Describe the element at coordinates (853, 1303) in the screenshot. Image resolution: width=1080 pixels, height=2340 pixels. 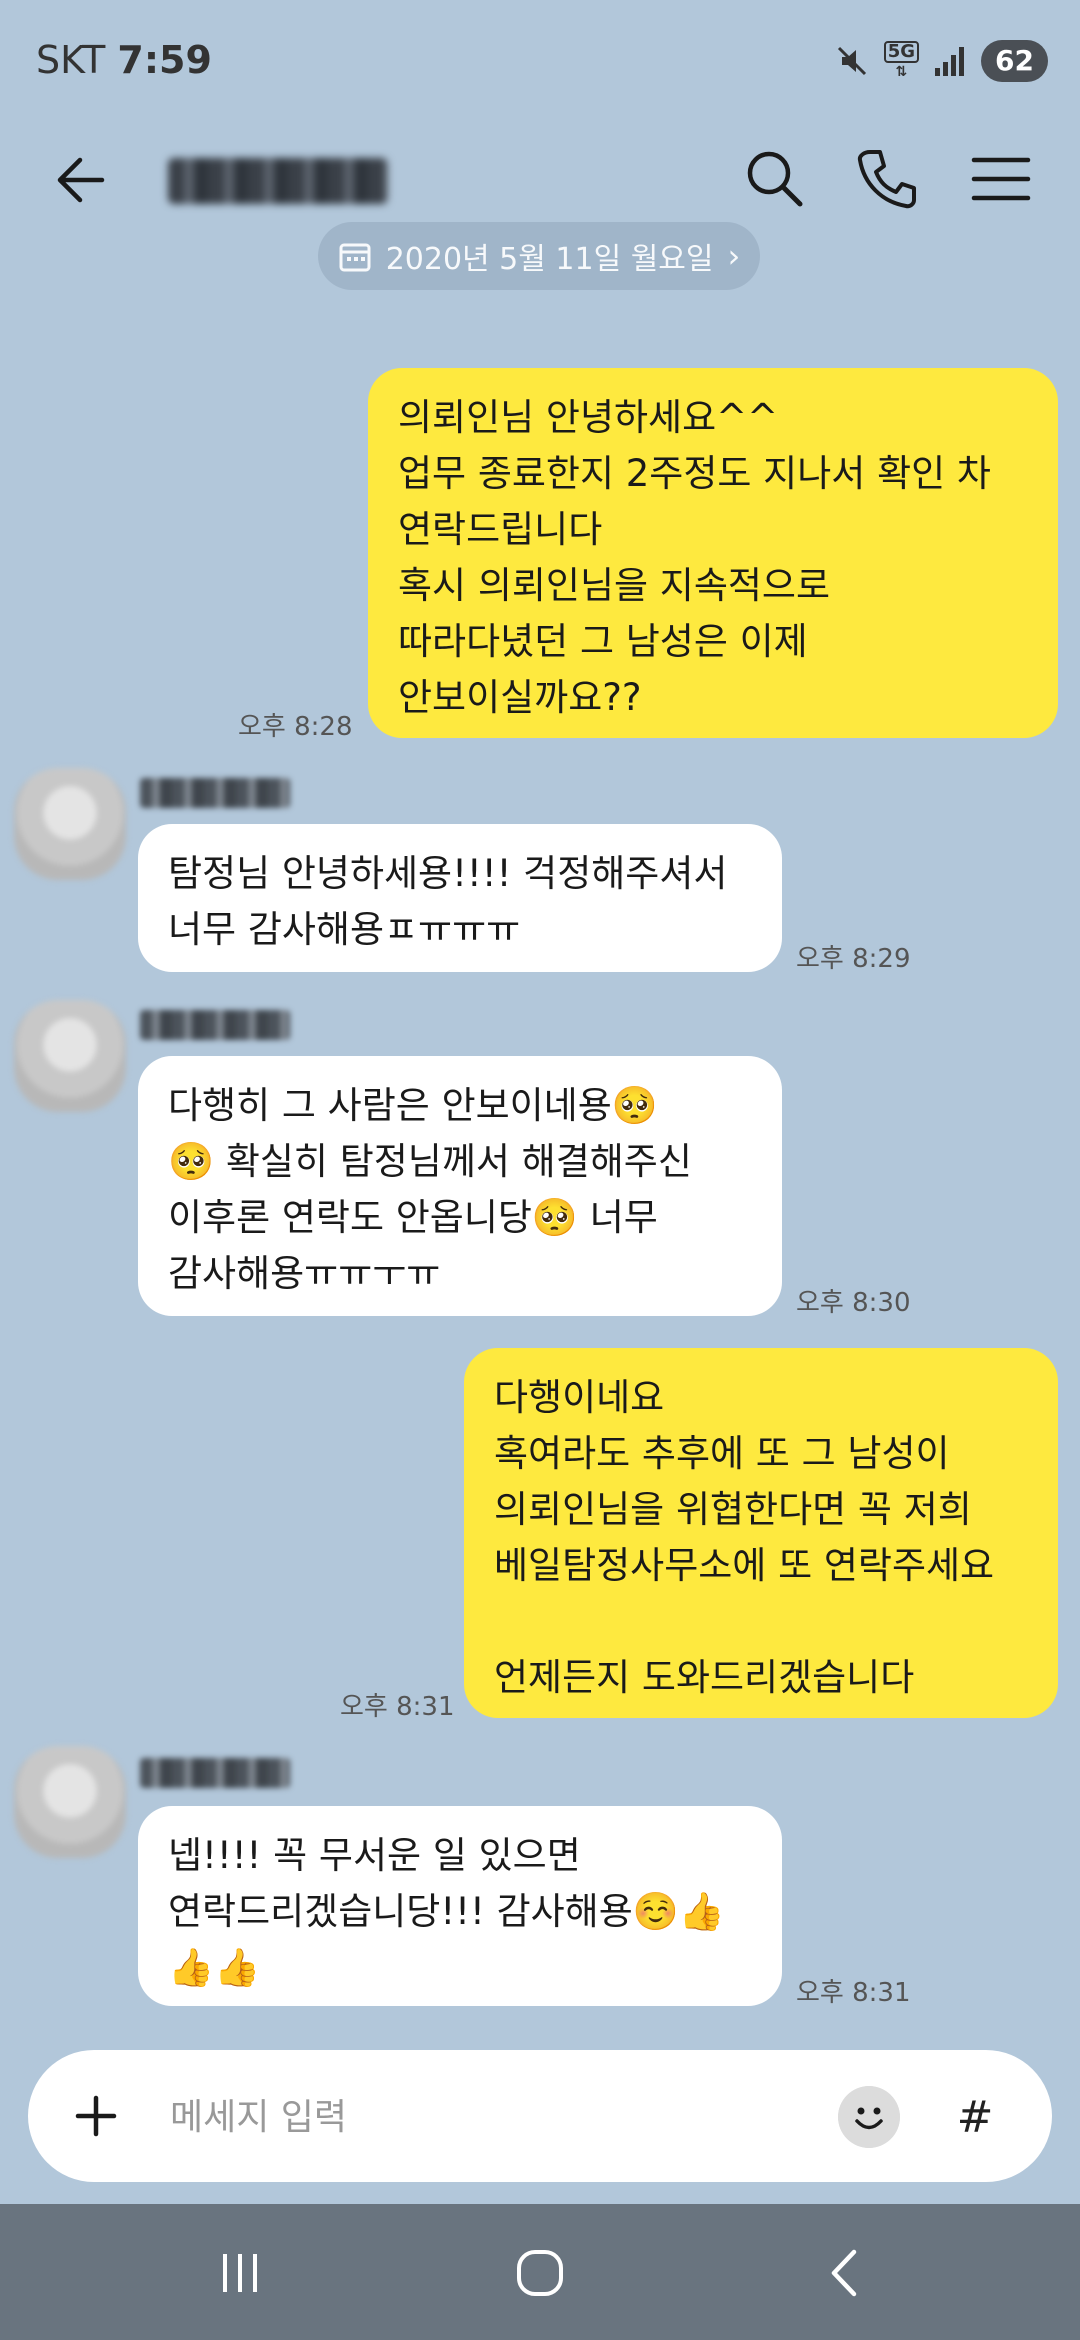
I see `message-time: 오후 8:30` at that location.